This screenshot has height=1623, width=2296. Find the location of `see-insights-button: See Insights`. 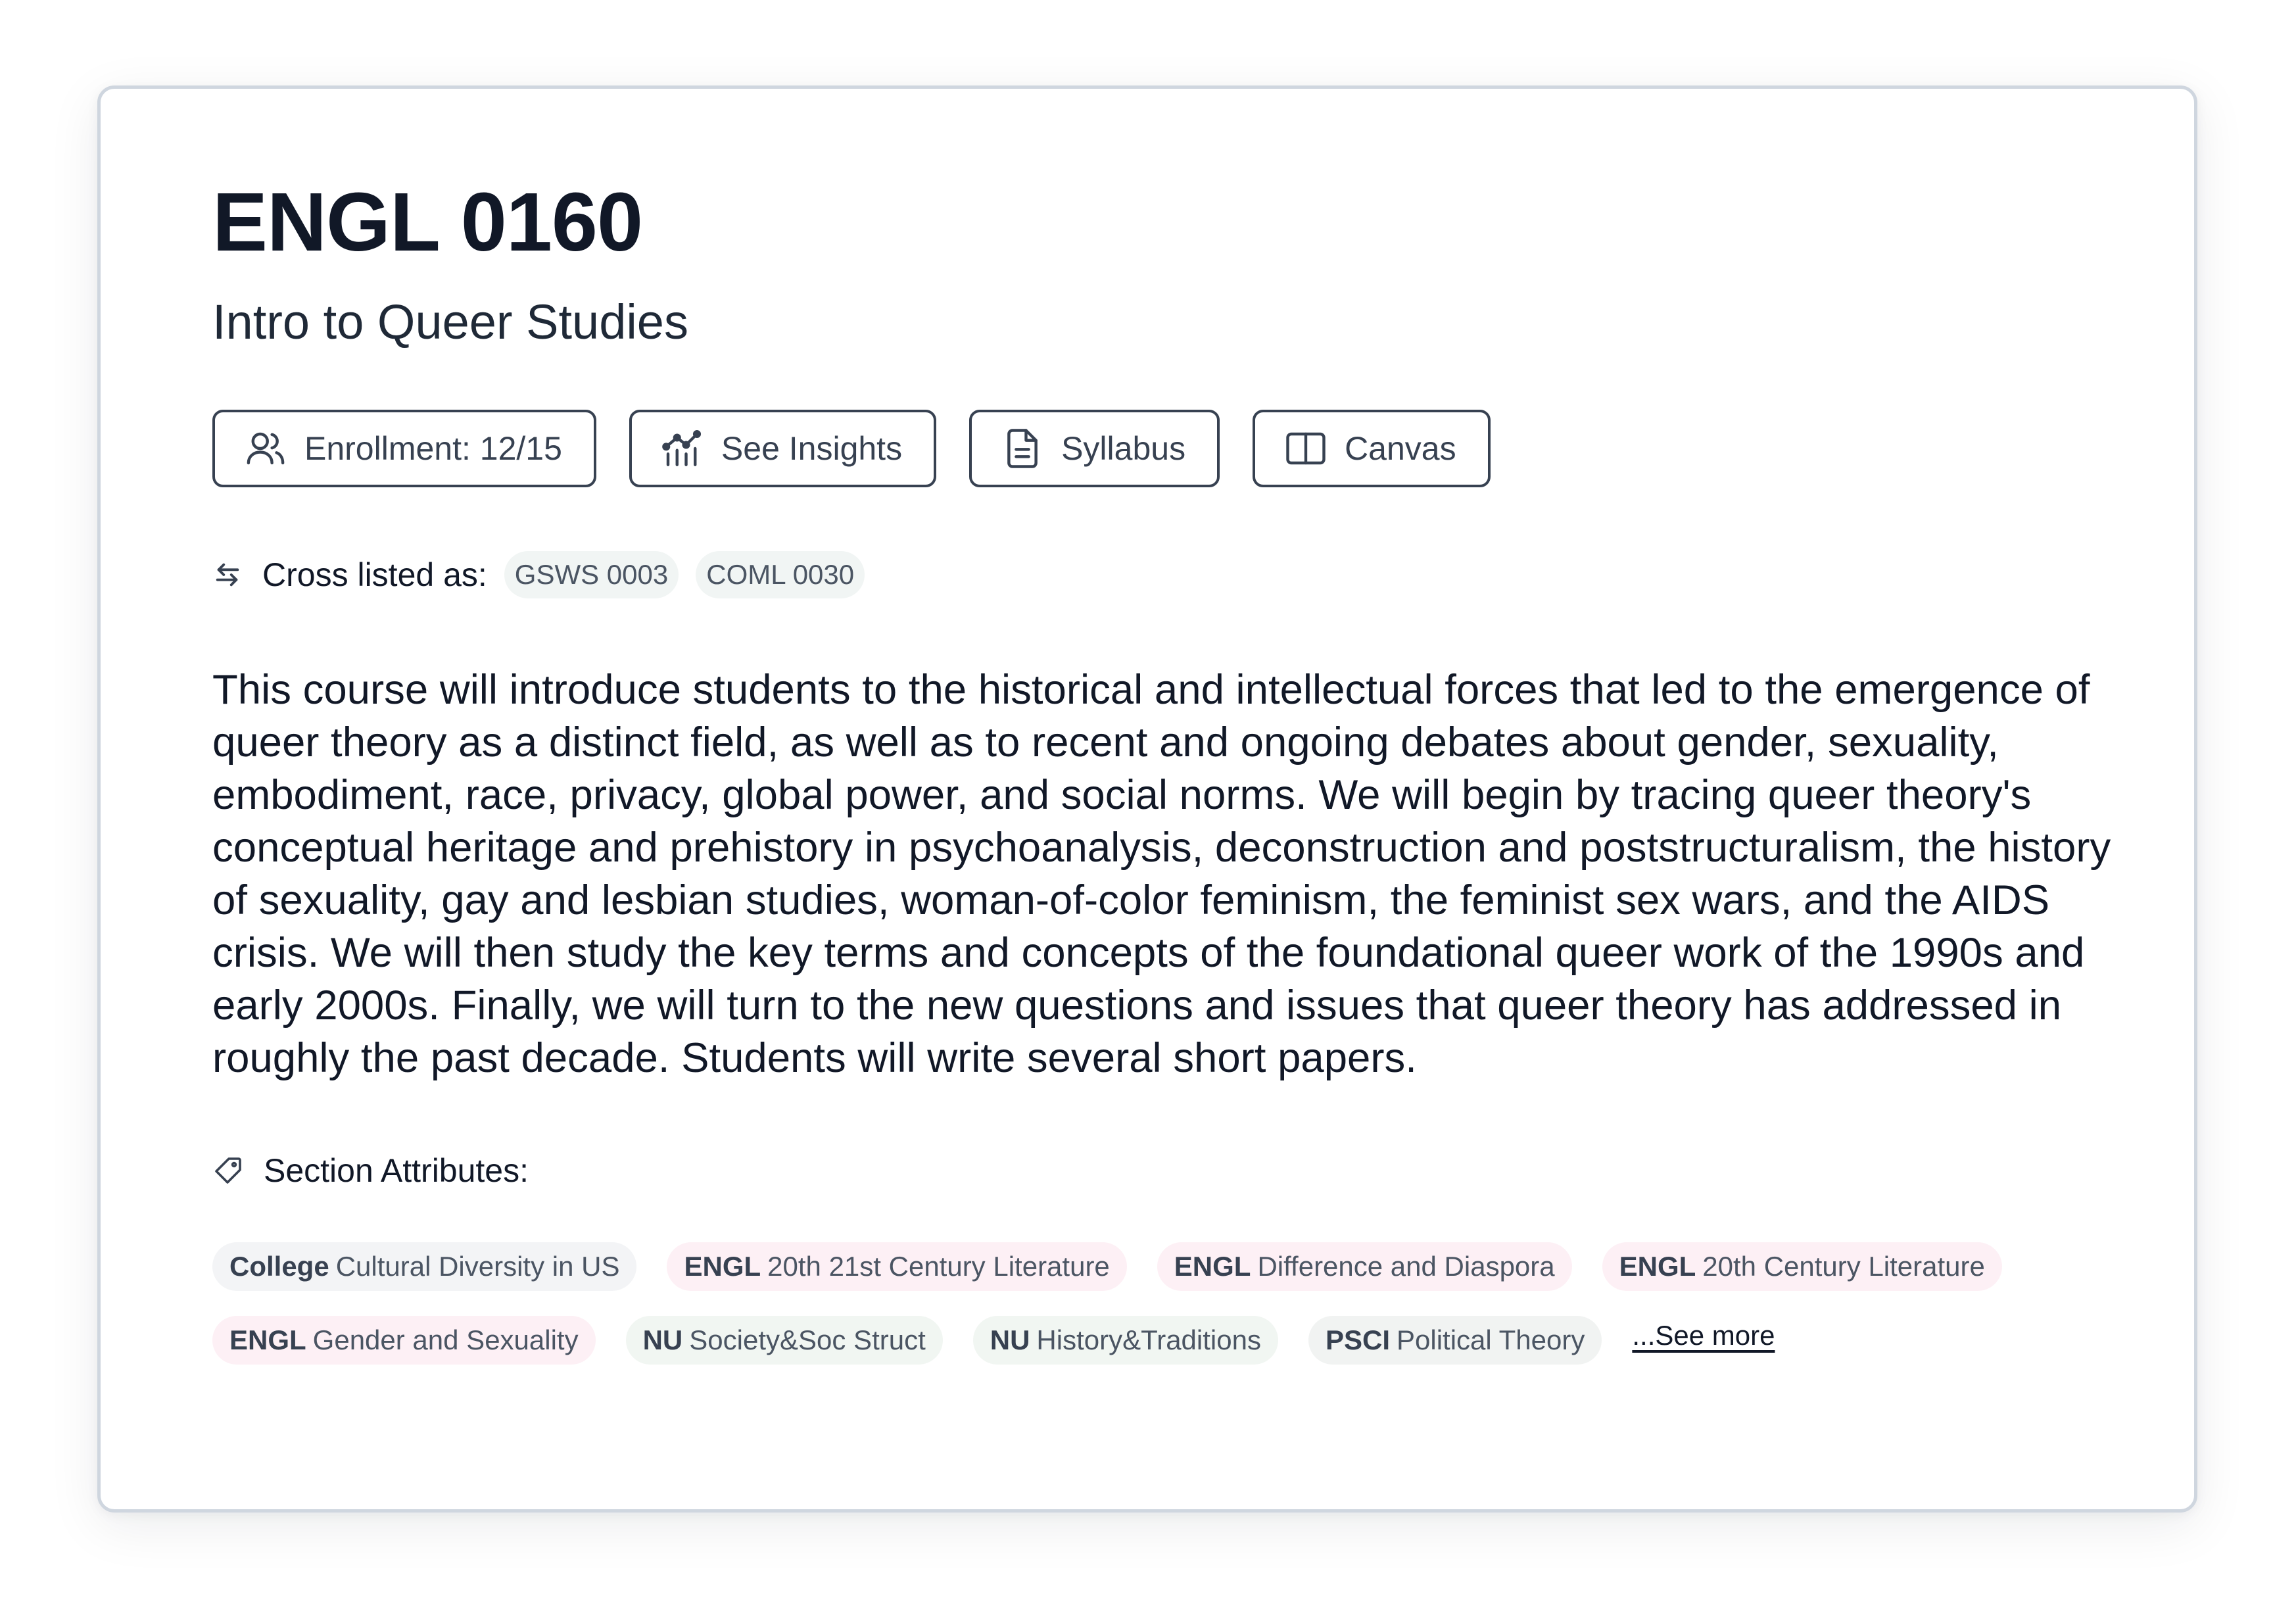

see-insights-button: See Insights is located at coordinates (783, 448).